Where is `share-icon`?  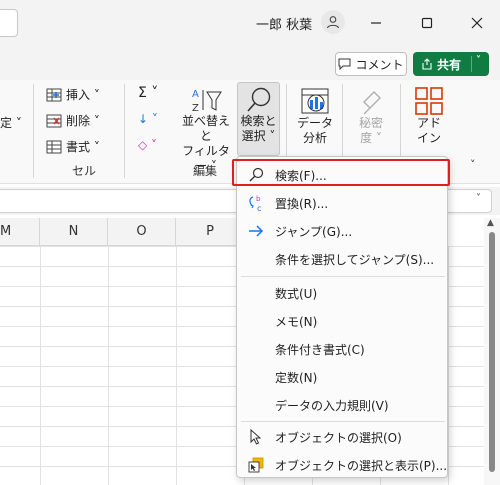
share-icon is located at coordinates (427, 64).